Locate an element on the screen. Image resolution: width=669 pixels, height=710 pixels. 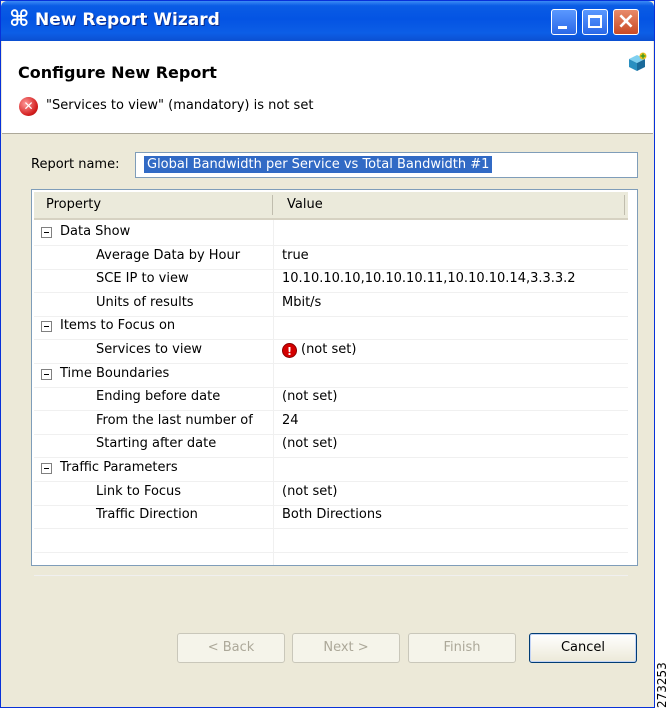
property-label: Average Data by Hour is located at coordinates (168, 255).